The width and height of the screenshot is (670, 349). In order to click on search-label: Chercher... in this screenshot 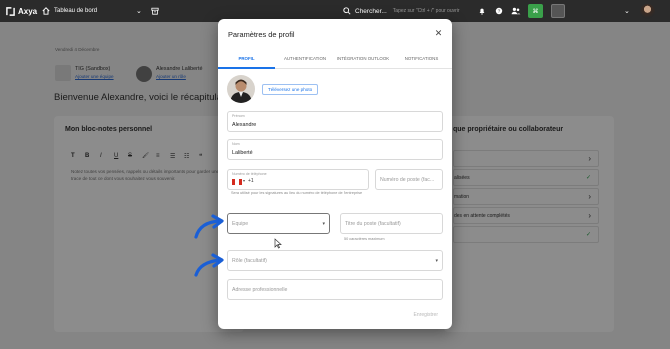, I will do `click(371, 11)`.